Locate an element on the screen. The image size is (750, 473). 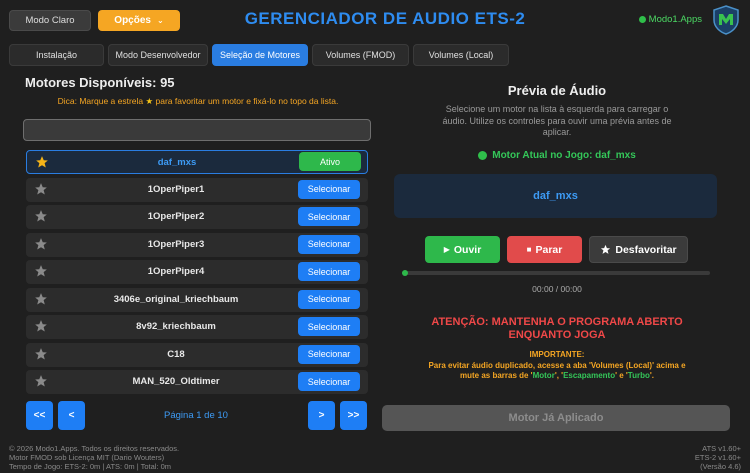
motor-highlight: Motor is located at coordinates (543, 375).